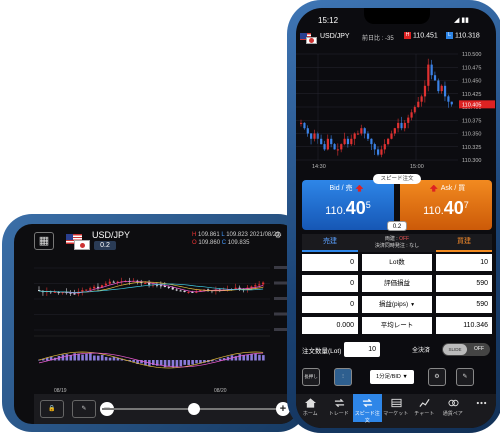  Describe the element at coordinates (341, 188) in the screenshot. I see `bid-label: Bid / 売` at that location.